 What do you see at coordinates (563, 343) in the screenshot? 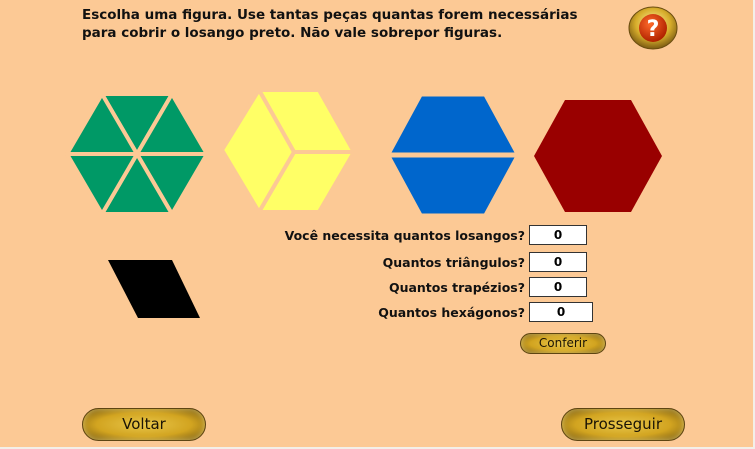
I see `conferir-button: Conferir` at bounding box center [563, 343].